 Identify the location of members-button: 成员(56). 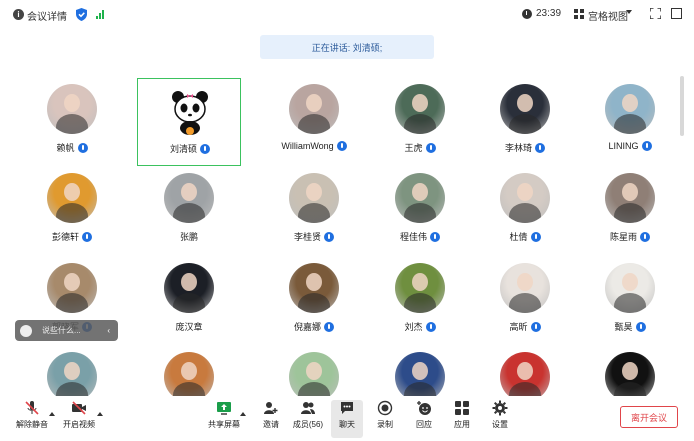
(308, 419).